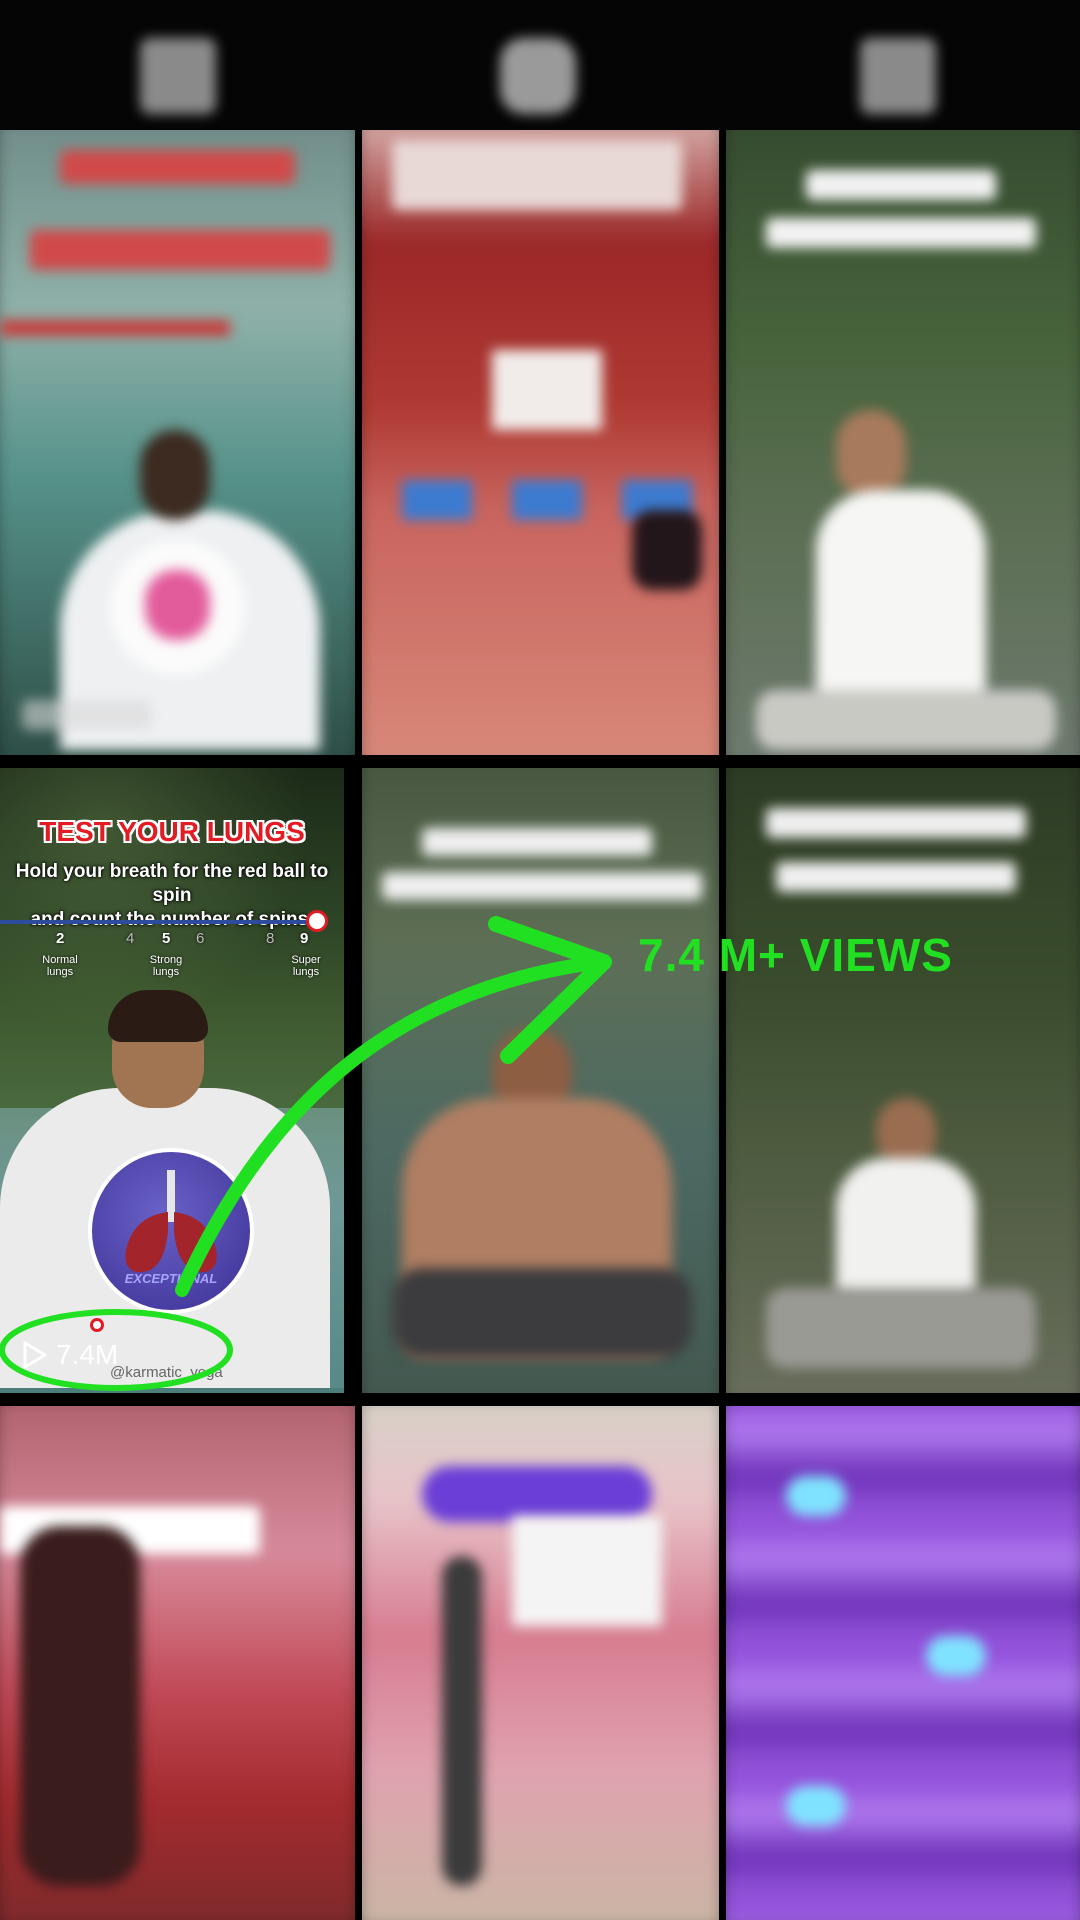 Image resolution: width=1080 pixels, height=1920 pixels. Describe the element at coordinates (172, 831) in the screenshot. I see `cover-title: TEST YOUR LUNGS` at that location.